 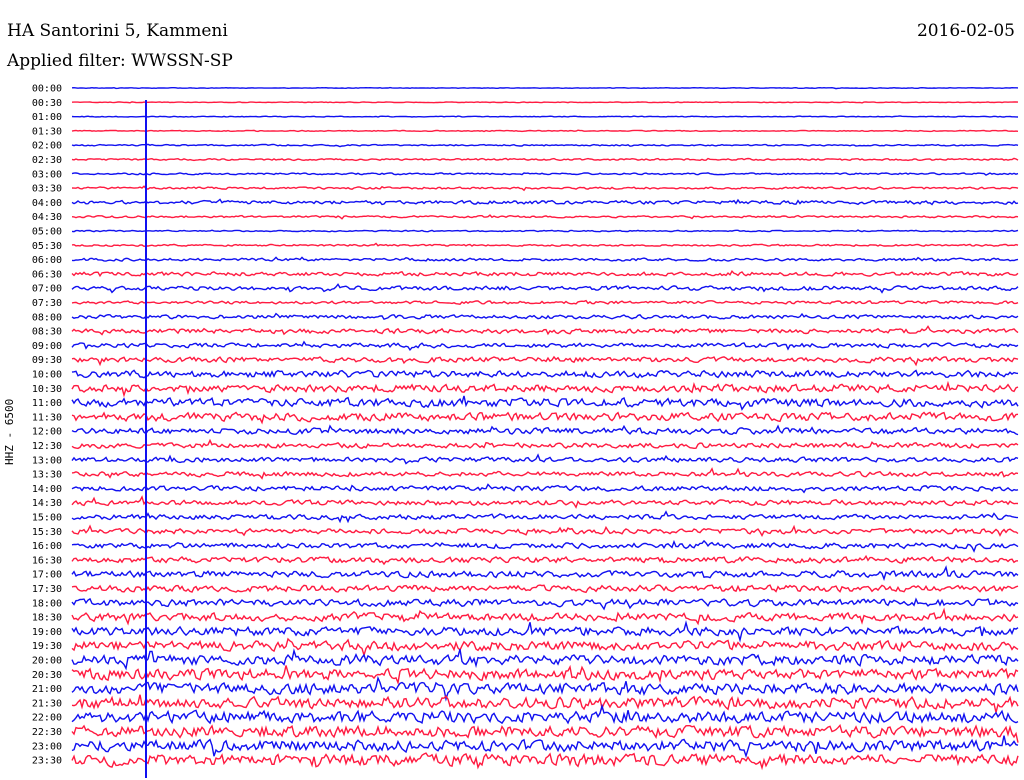 I want to click on time-tick-label: 04:00, so click(x=47, y=203).